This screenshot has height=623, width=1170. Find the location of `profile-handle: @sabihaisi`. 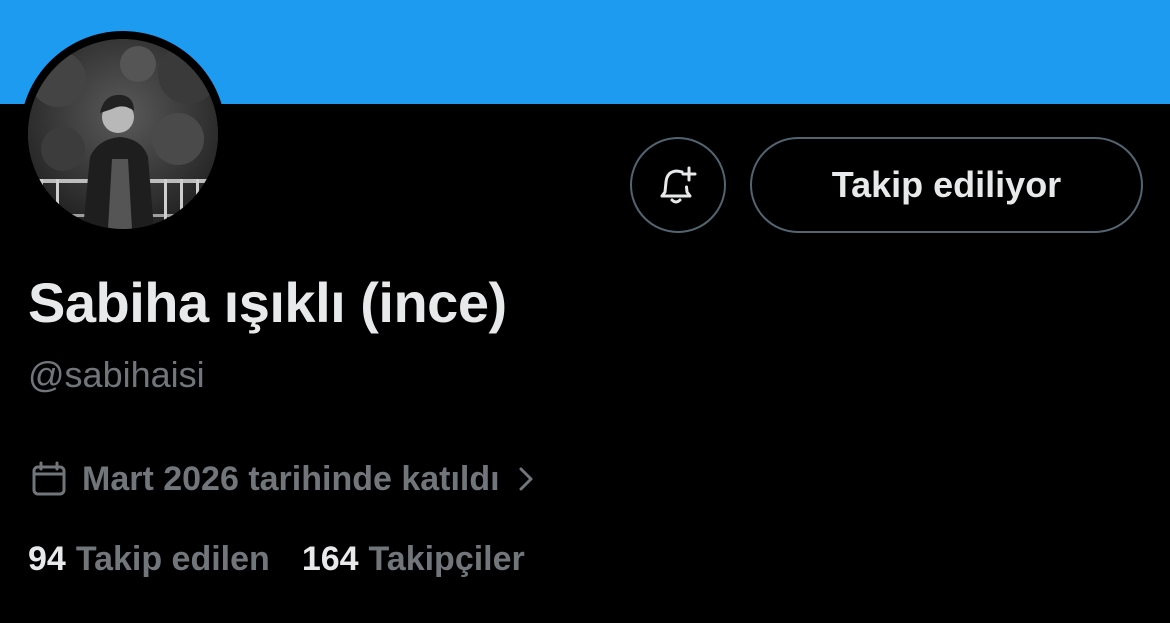

profile-handle: @sabihaisi is located at coordinates (116, 374).